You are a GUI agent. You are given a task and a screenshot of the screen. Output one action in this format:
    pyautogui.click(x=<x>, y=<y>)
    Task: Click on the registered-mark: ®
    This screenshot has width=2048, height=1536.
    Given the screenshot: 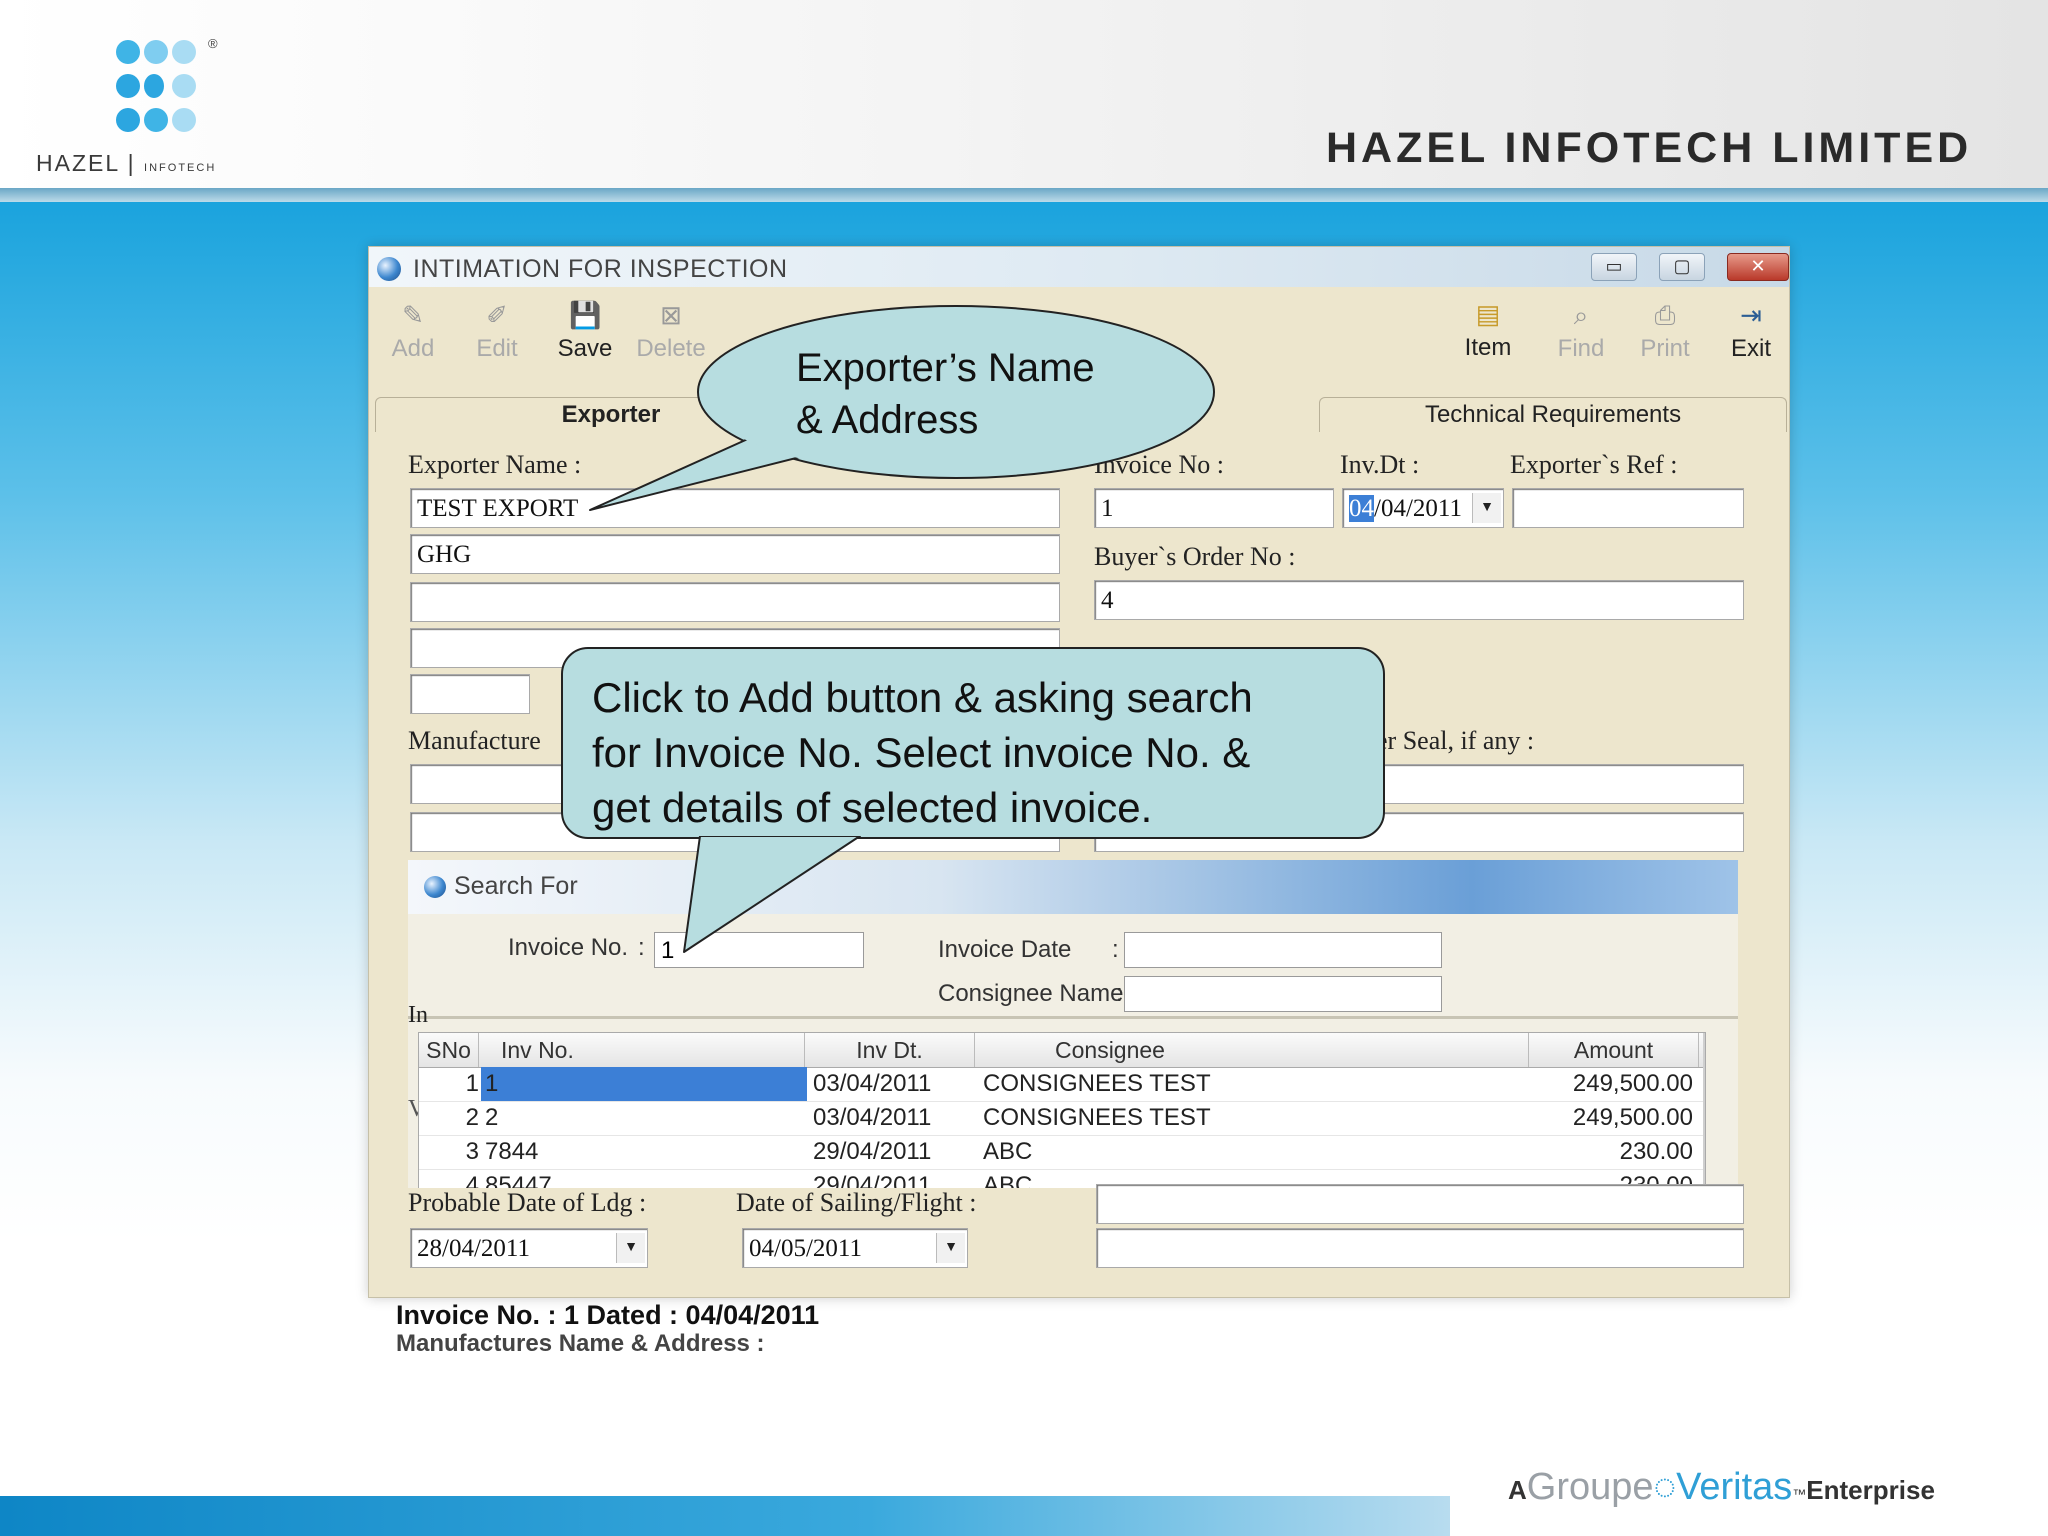 What is the action you would take?
    pyautogui.click(x=213, y=43)
    